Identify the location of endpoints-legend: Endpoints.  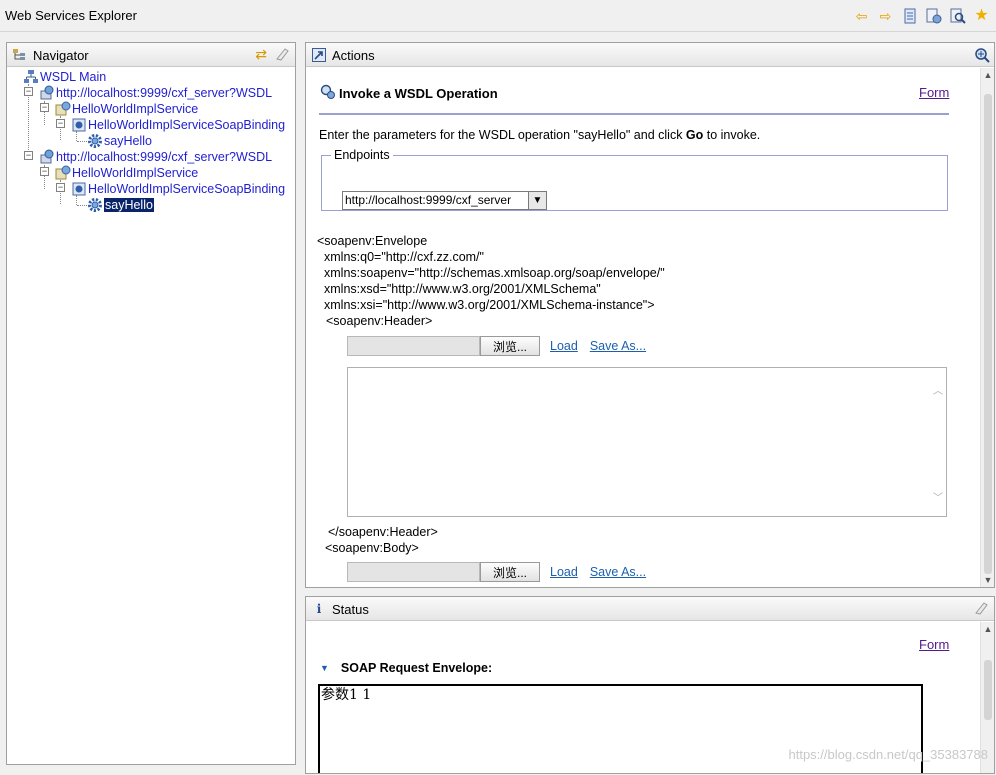
(362, 155).